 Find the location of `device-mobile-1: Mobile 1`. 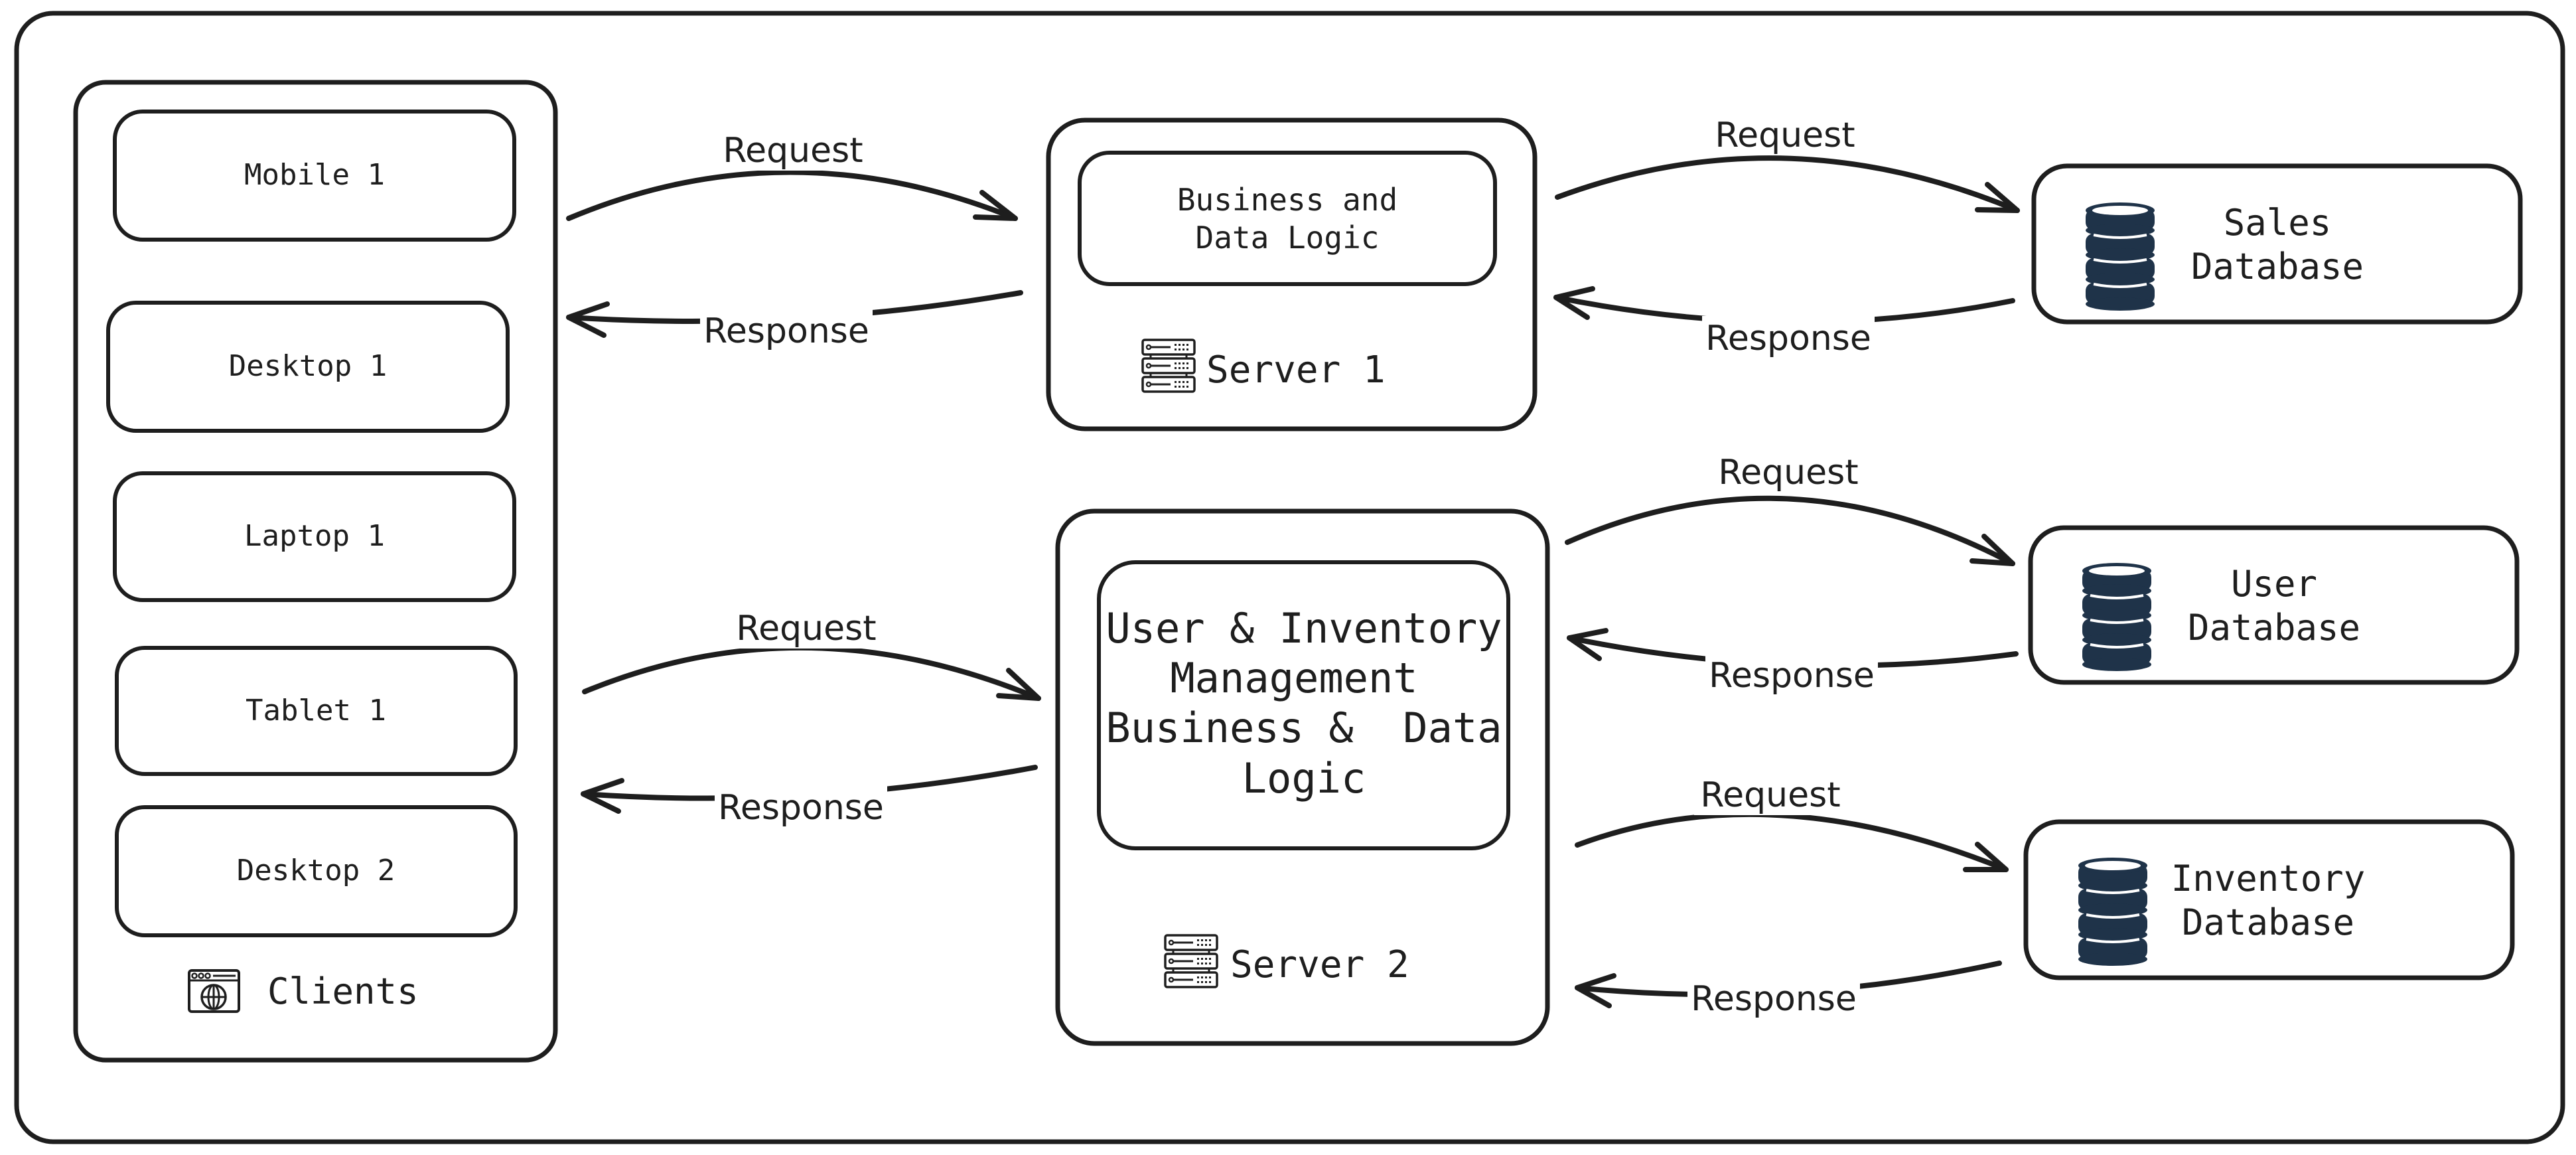

device-mobile-1: Mobile 1 is located at coordinates (314, 176).